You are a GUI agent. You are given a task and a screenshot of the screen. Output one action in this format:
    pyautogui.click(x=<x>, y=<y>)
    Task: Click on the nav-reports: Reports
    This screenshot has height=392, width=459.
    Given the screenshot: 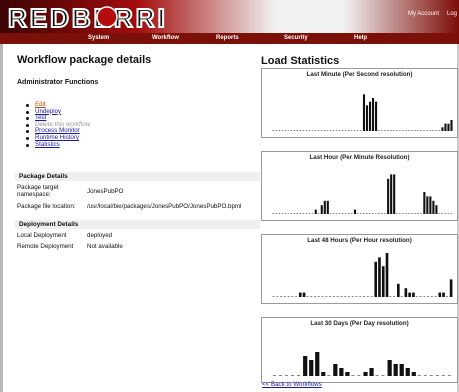 What is the action you would take?
    pyautogui.click(x=227, y=38)
    